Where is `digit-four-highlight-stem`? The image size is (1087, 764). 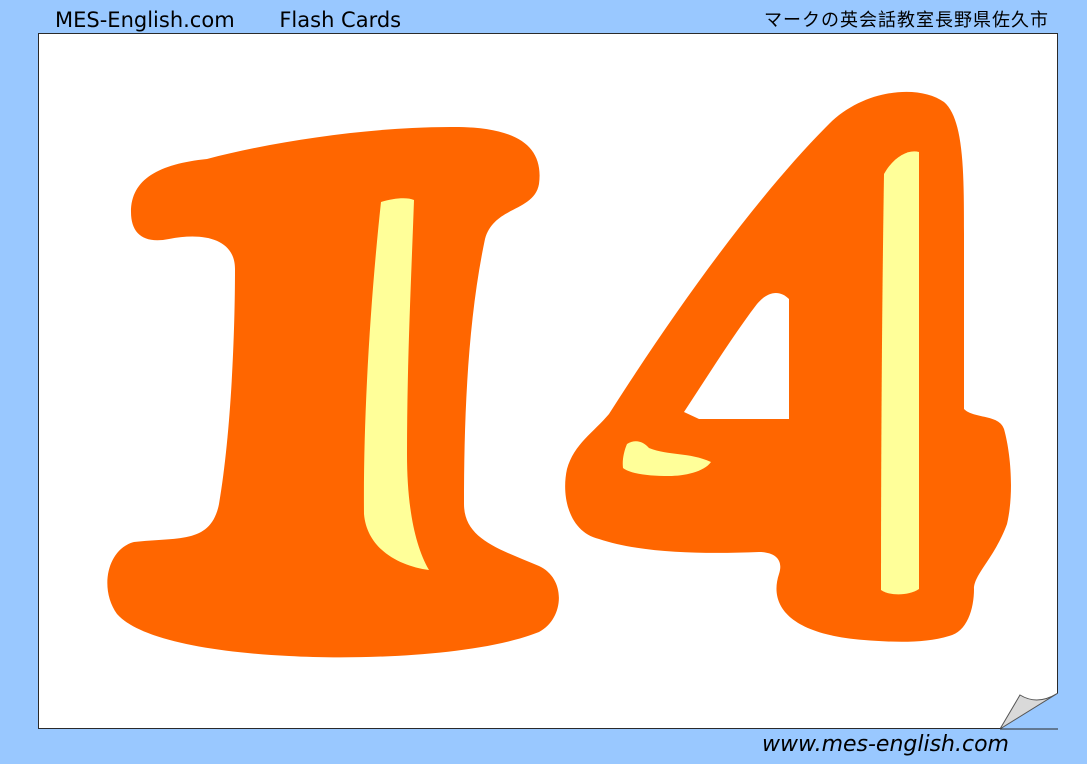 digit-four-highlight-stem is located at coordinates (900, 373).